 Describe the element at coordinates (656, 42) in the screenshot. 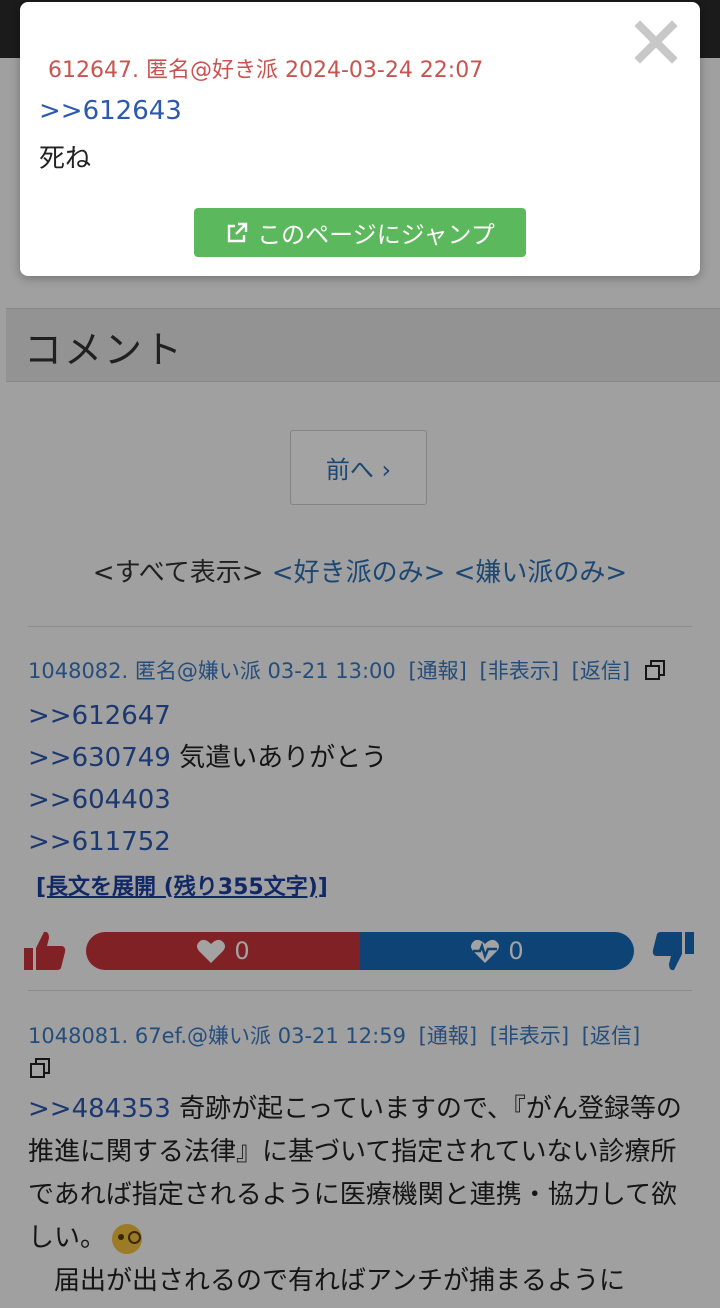

I see `close-icon` at that location.